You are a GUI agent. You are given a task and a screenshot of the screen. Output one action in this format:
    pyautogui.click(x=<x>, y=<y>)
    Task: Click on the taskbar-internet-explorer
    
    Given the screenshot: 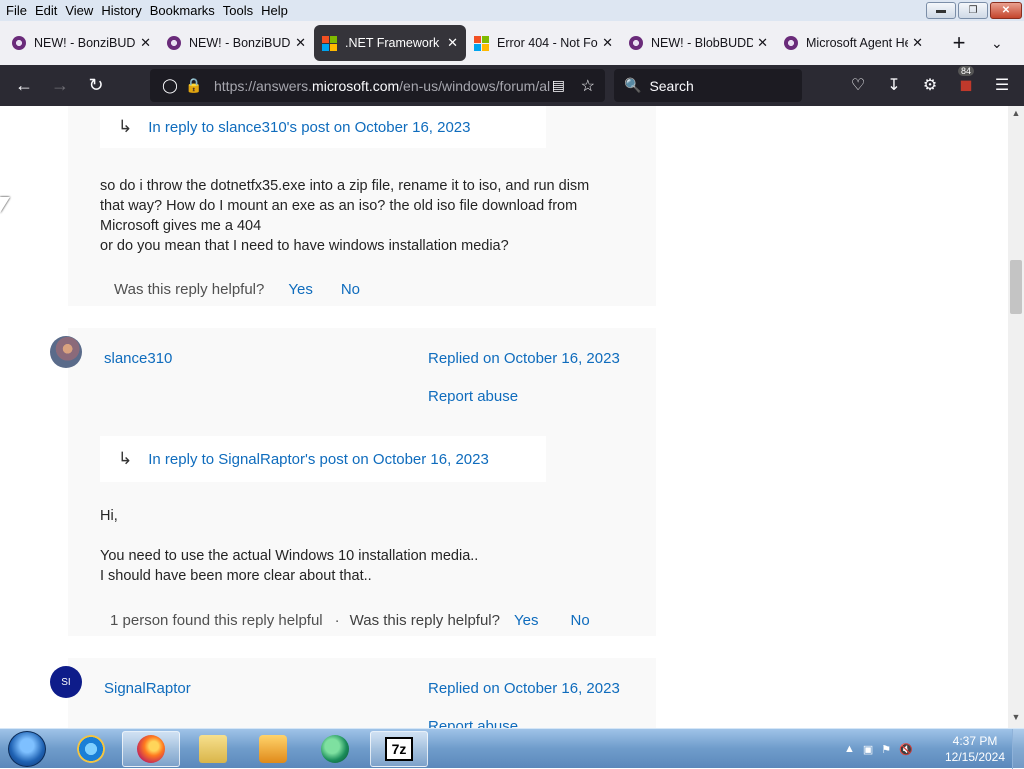 What is the action you would take?
    pyautogui.click(x=91, y=749)
    